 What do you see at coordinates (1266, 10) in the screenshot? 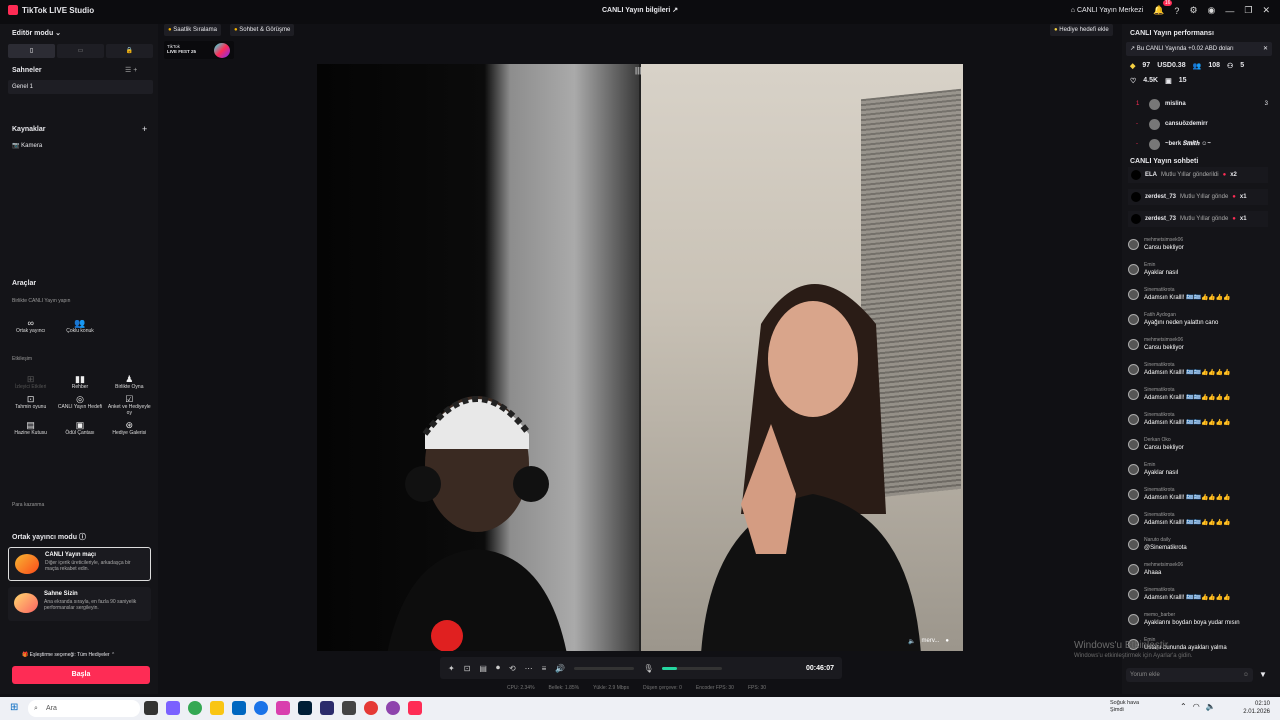
I see `close-icon: ✕` at bounding box center [1266, 10].